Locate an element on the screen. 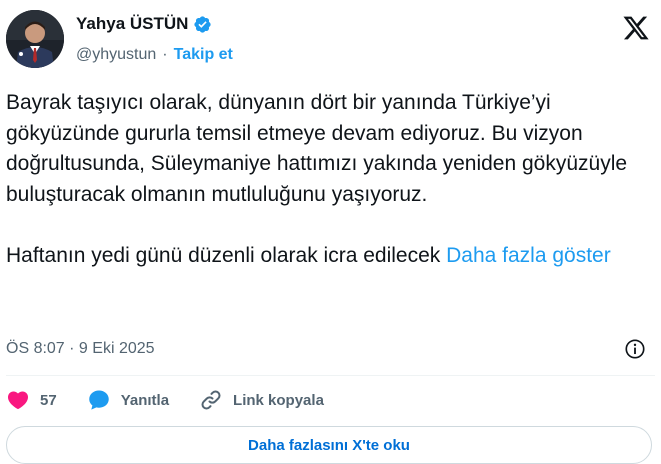  timestamp: ÖS 8:07 · 9 Eki 2025 is located at coordinates (80, 349).